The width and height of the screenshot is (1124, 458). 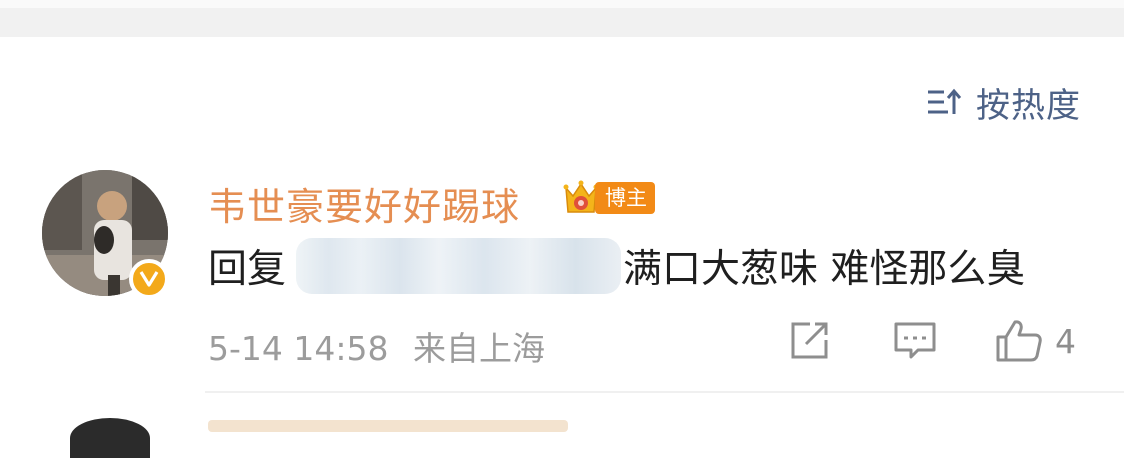 I want to click on comment-body: 回复 满口大葱味 难怪那么臭, so click(x=616, y=266).